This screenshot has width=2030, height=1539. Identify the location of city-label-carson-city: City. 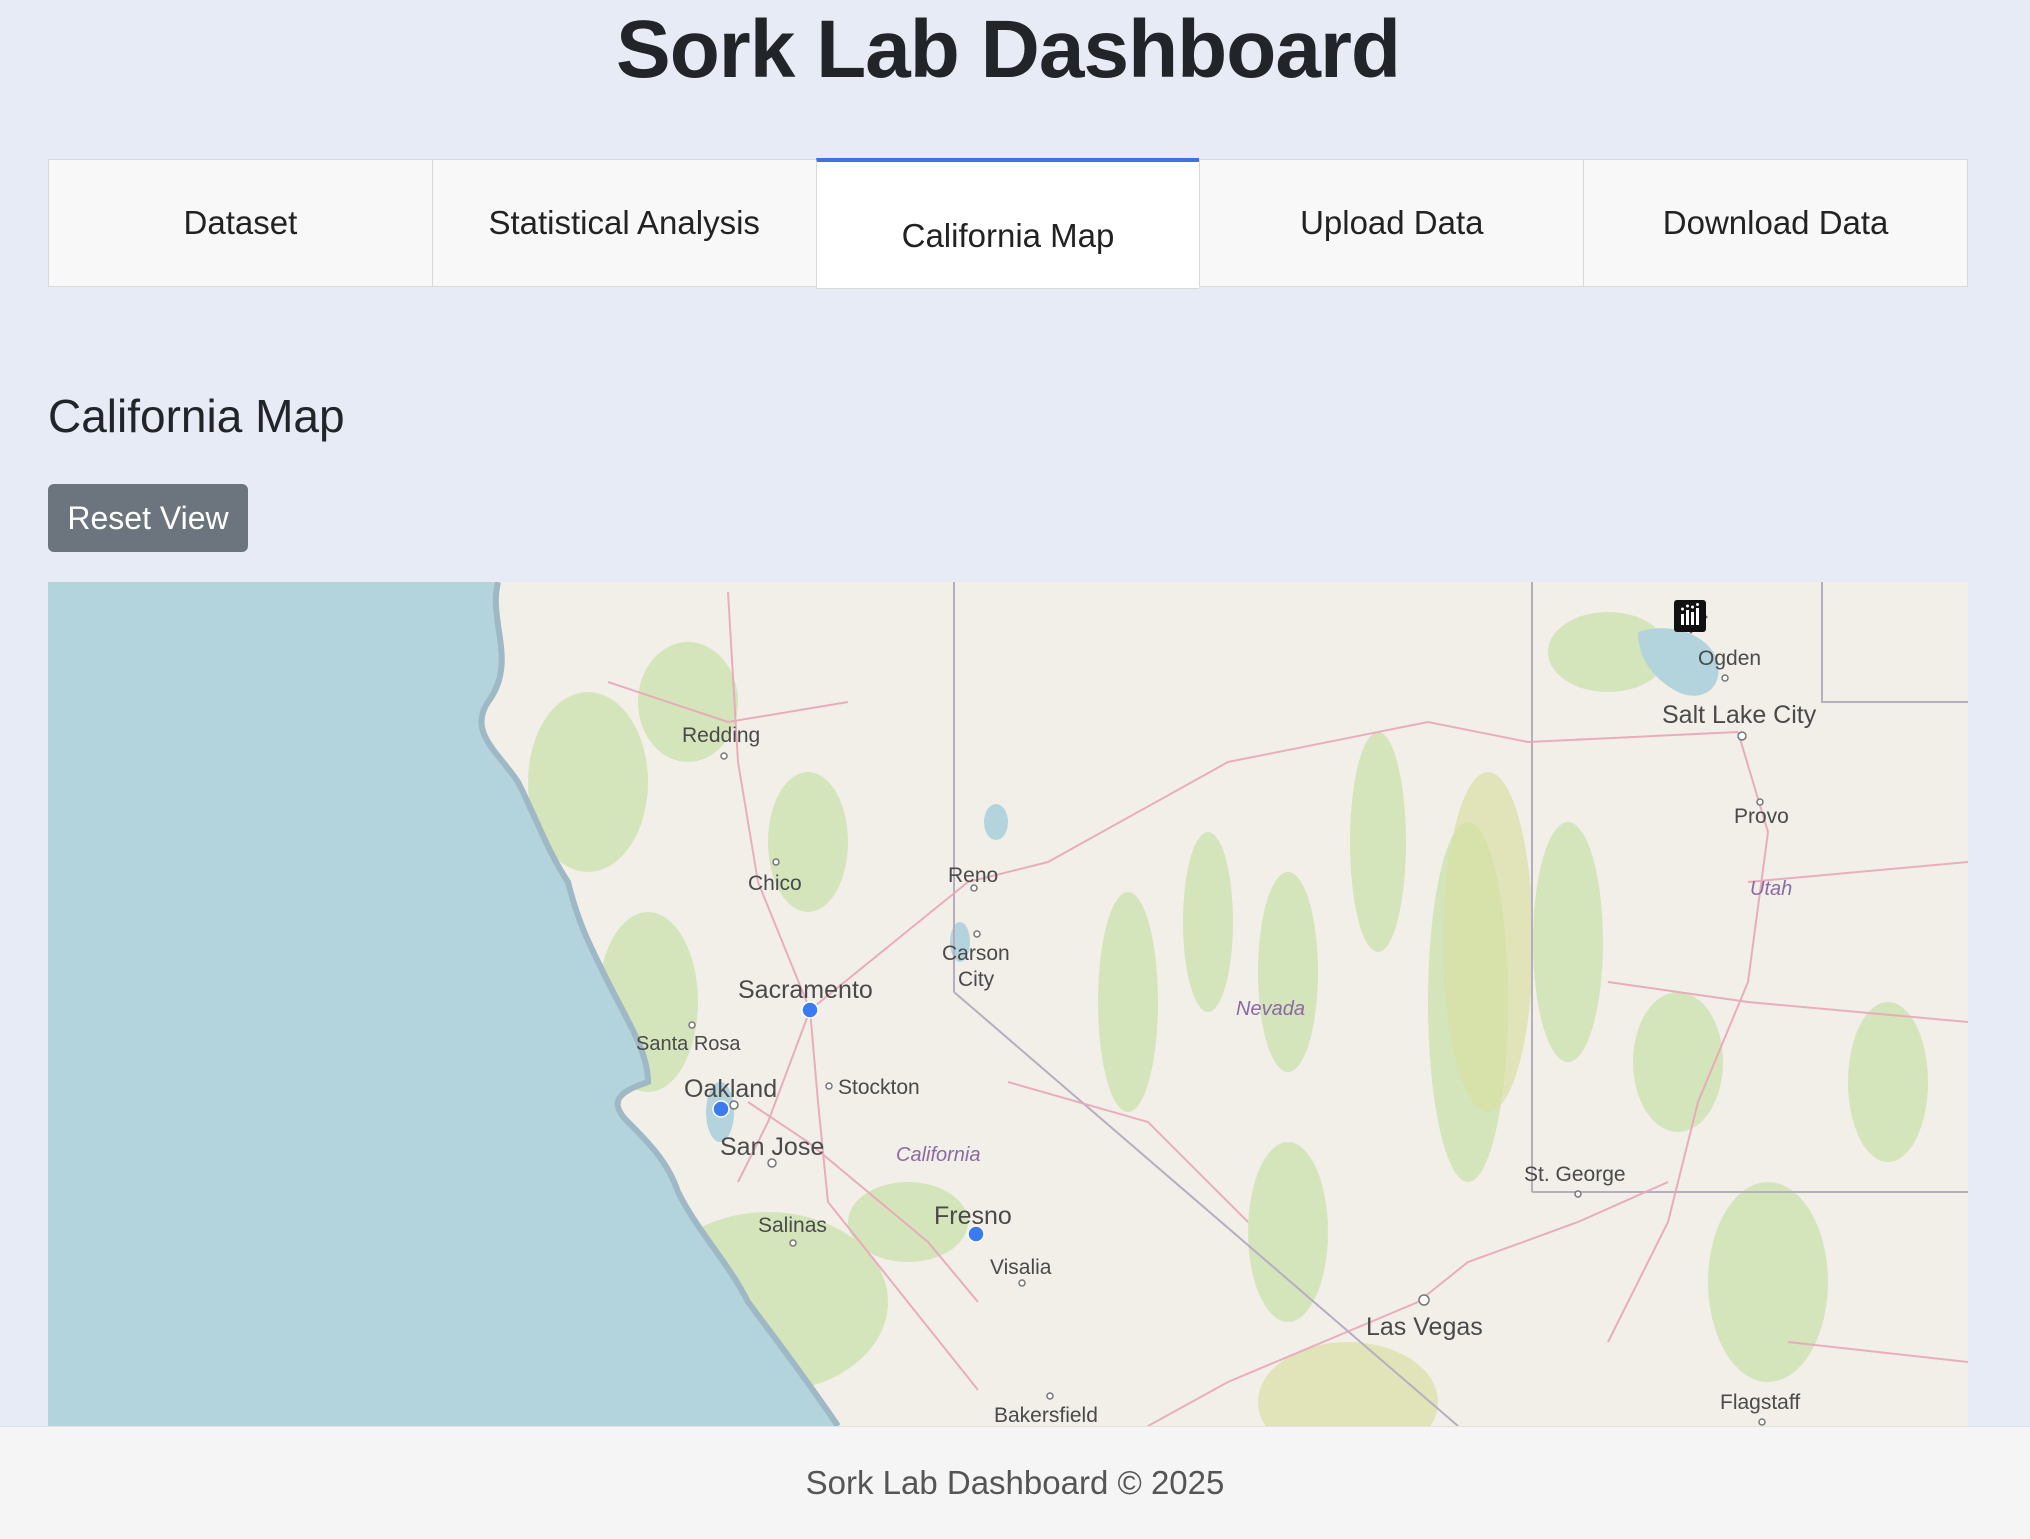
(976, 979).